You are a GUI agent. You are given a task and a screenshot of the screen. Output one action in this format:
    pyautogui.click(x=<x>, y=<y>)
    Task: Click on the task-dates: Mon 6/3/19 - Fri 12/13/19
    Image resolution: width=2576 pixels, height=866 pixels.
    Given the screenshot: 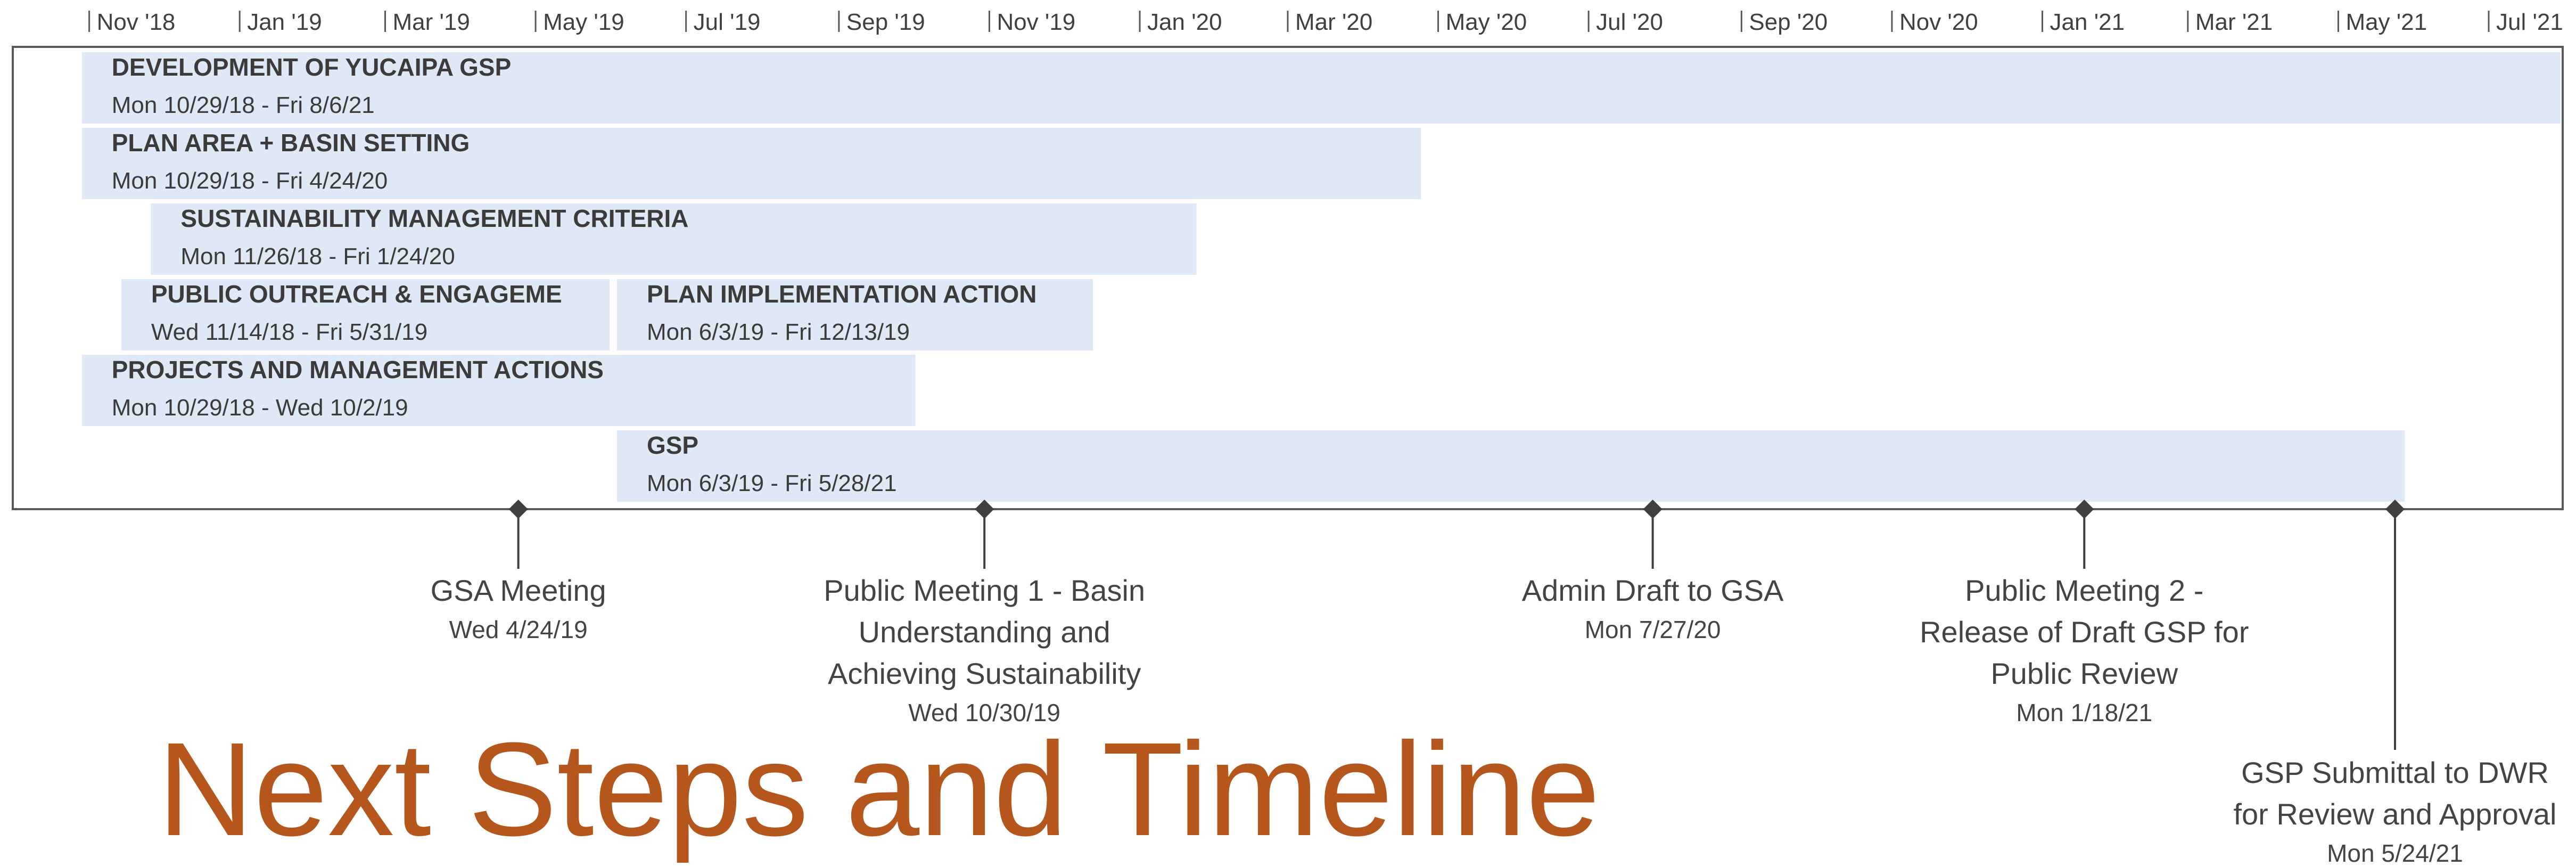 What is the action you would take?
    pyautogui.click(x=778, y=332)
    